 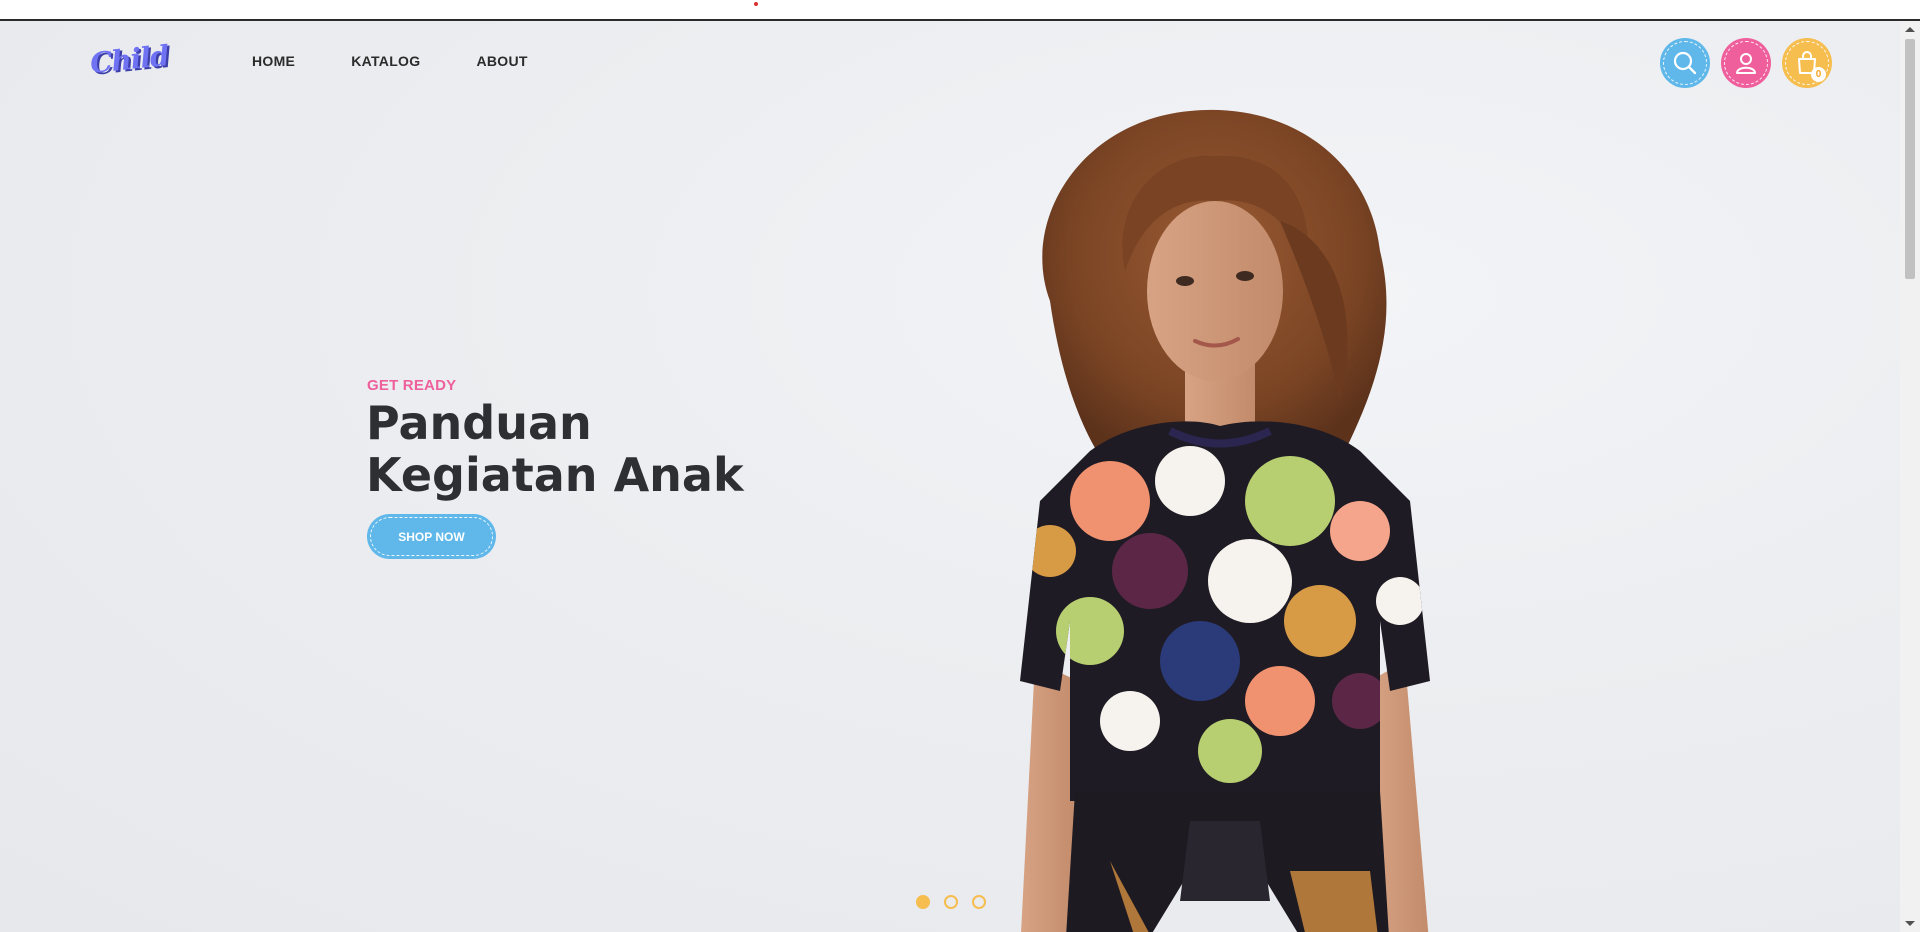 What do you see at coordinates (1910, 923) in the screenshot?
I see `scroll-down-arrow-icon` at bounding box center [1910, 923].